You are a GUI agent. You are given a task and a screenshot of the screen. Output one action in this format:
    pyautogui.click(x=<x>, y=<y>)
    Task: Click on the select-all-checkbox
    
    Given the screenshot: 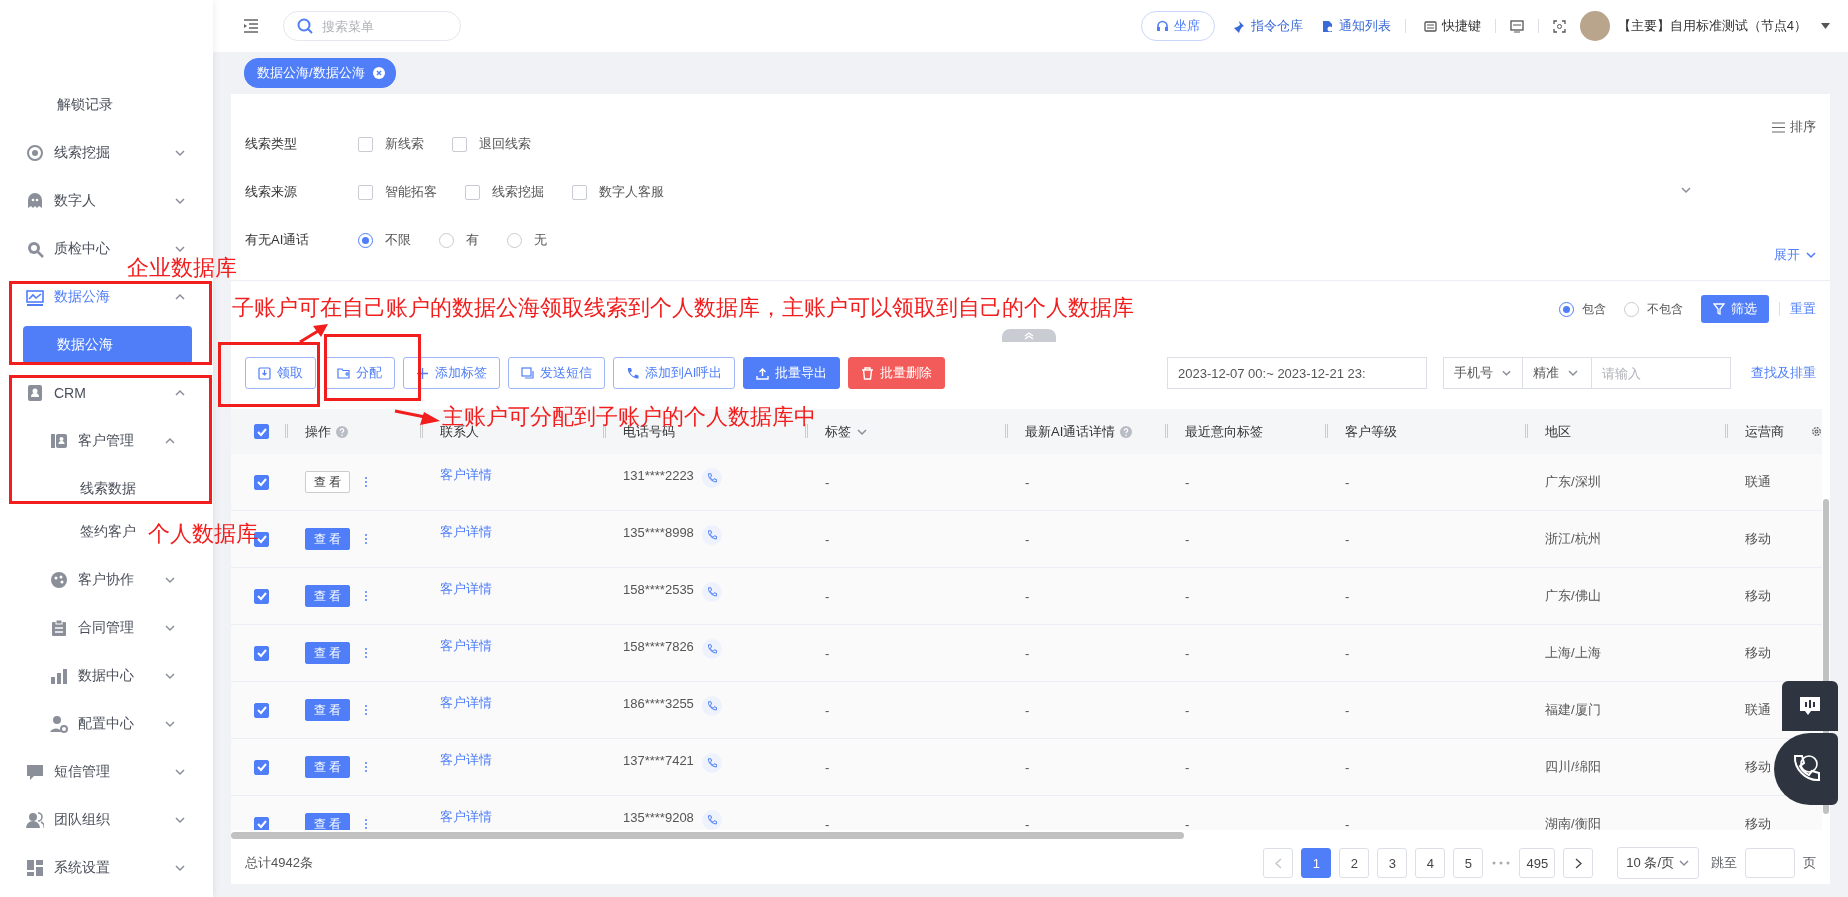 What is the action you would take?
    pyautogui.click(x=261, y=431)
    